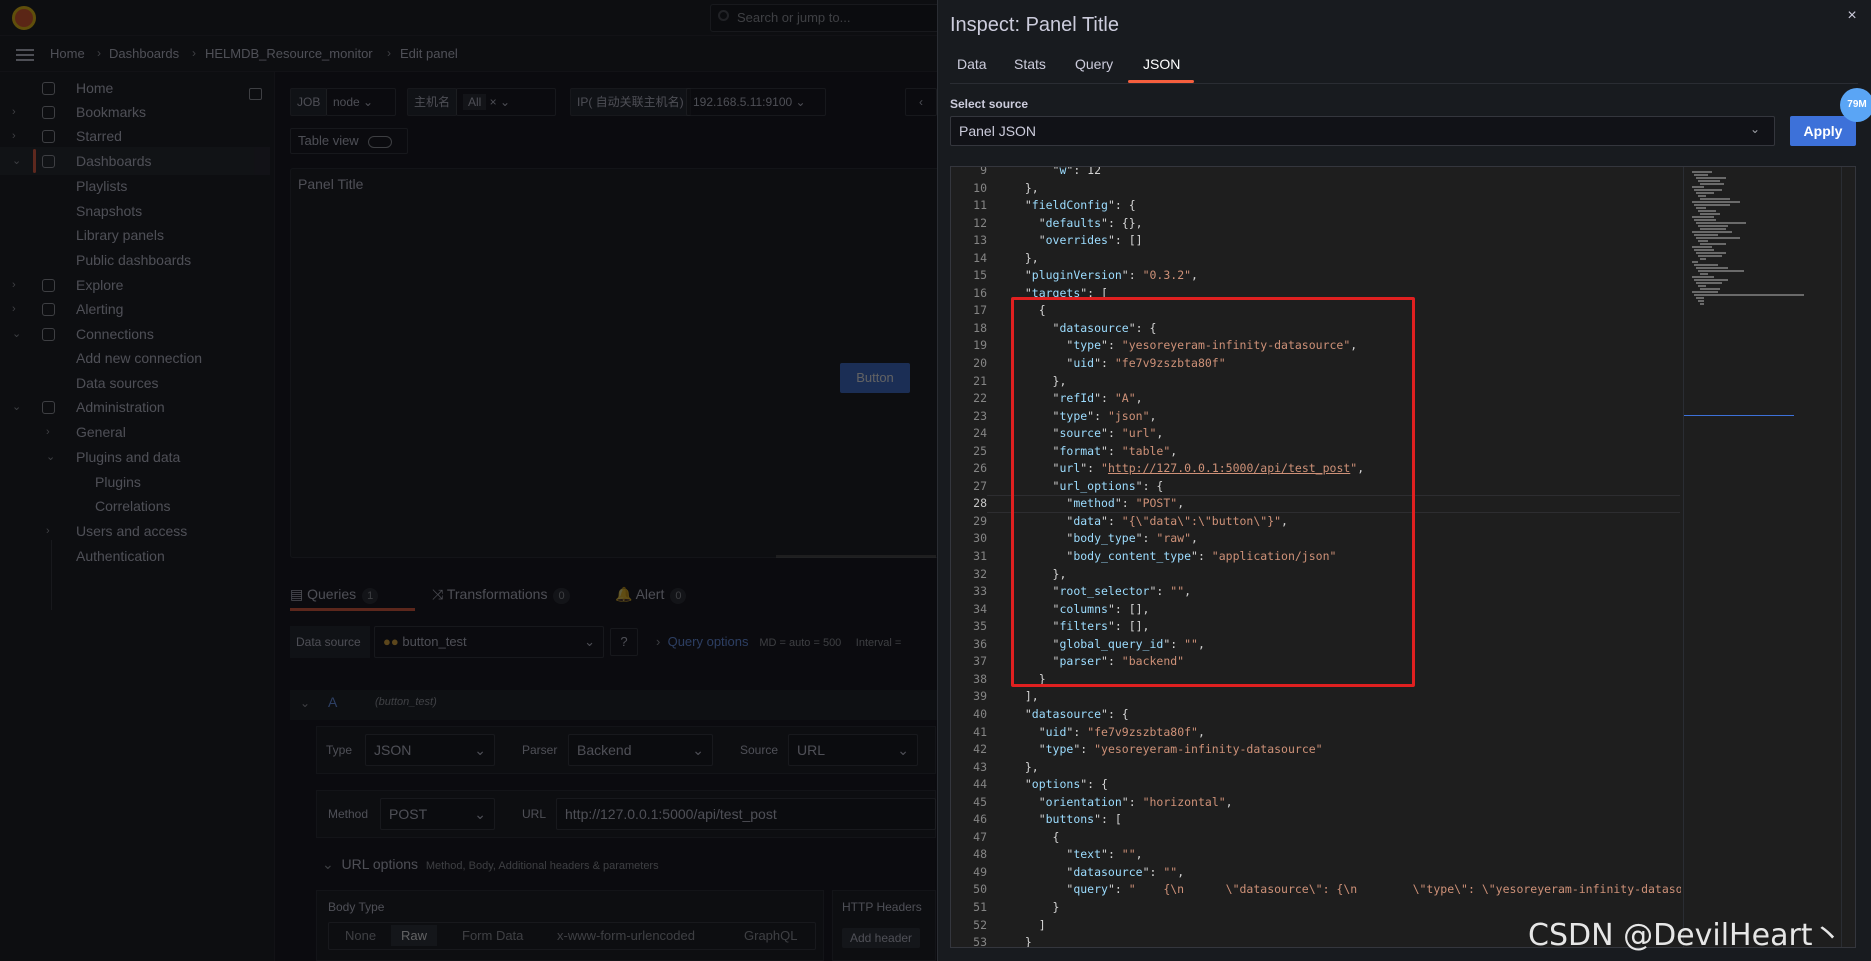  What do you see at coordinates (980, 819) in the screenshot?
I see `line-number: 46` at bounding box center [980, 819].